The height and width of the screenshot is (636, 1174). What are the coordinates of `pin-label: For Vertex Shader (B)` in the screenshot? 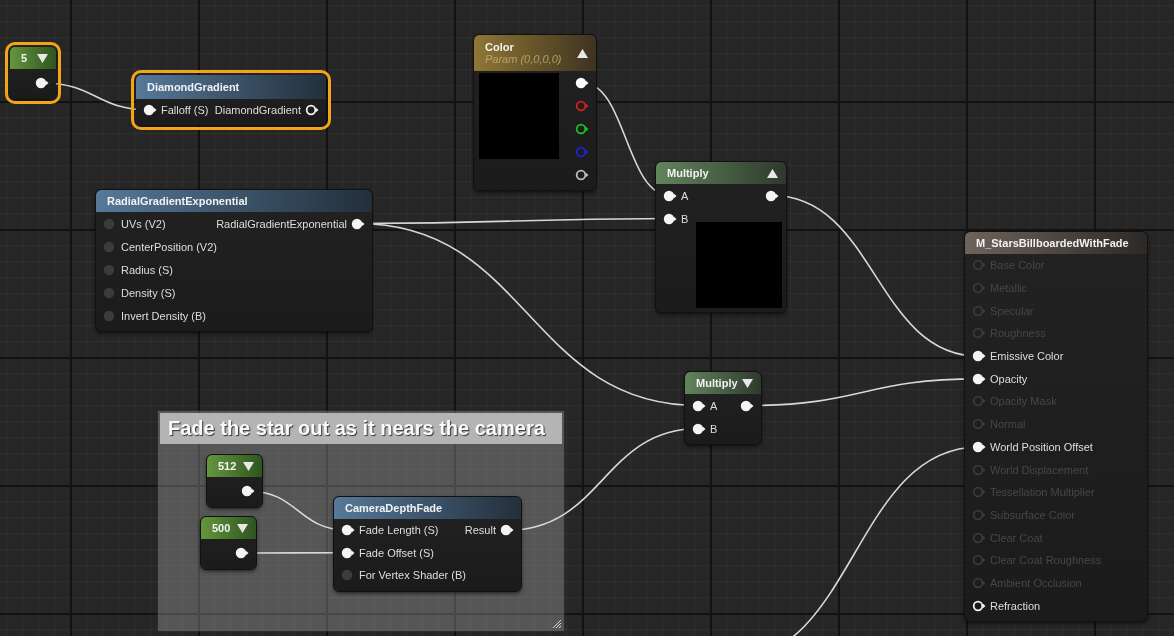 It's located at (412, 575).